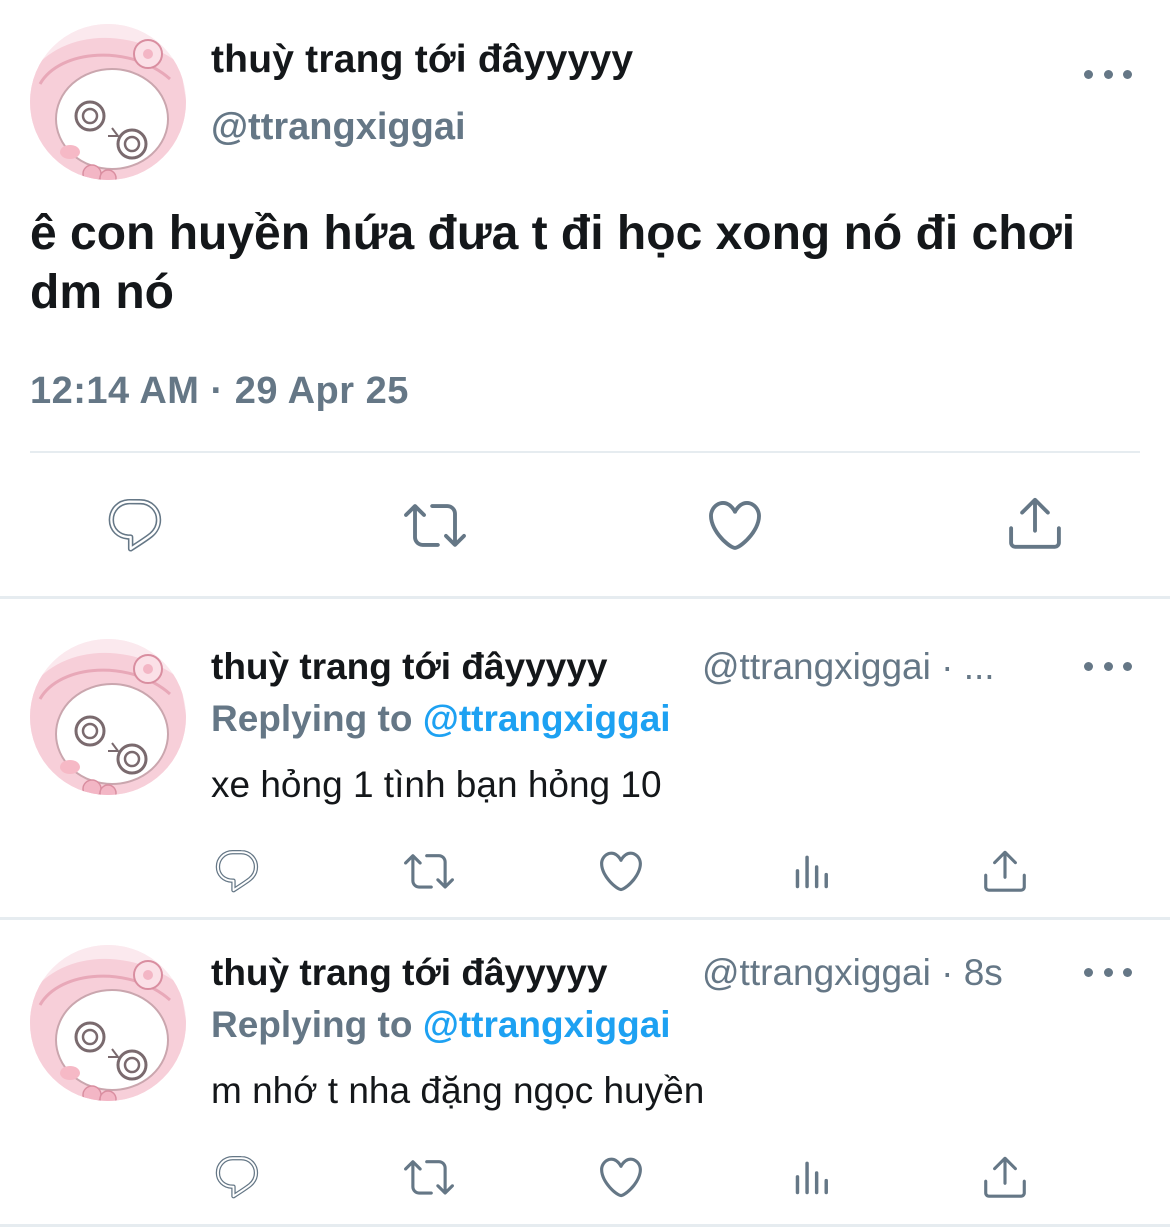 The height and width of the screenshot is (1230, 1170). Describe the element at coordinates (338, 127) in the screenshot. I see `user-handle: @ttrangxiggai` at that location.